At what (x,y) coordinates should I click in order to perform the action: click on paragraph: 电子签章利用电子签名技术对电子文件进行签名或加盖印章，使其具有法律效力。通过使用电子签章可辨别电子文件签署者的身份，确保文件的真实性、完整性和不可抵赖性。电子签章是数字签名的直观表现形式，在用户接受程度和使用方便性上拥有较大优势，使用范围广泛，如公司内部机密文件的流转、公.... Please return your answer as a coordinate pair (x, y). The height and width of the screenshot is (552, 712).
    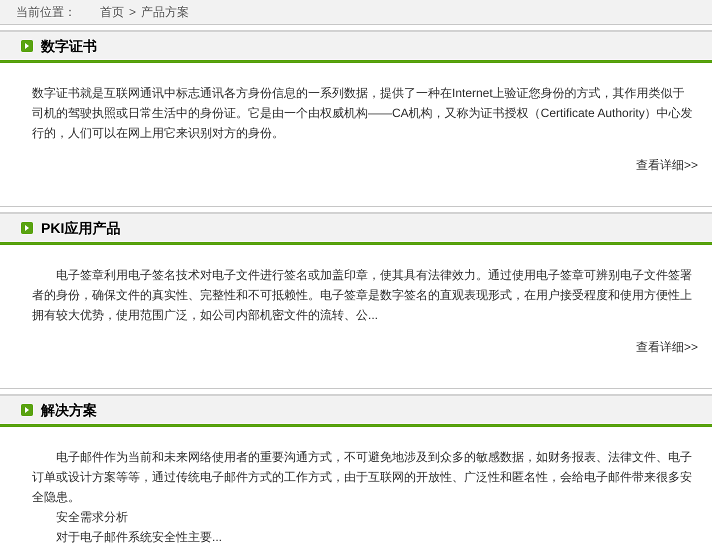
    Looking at the image, I should click on (362, 295).